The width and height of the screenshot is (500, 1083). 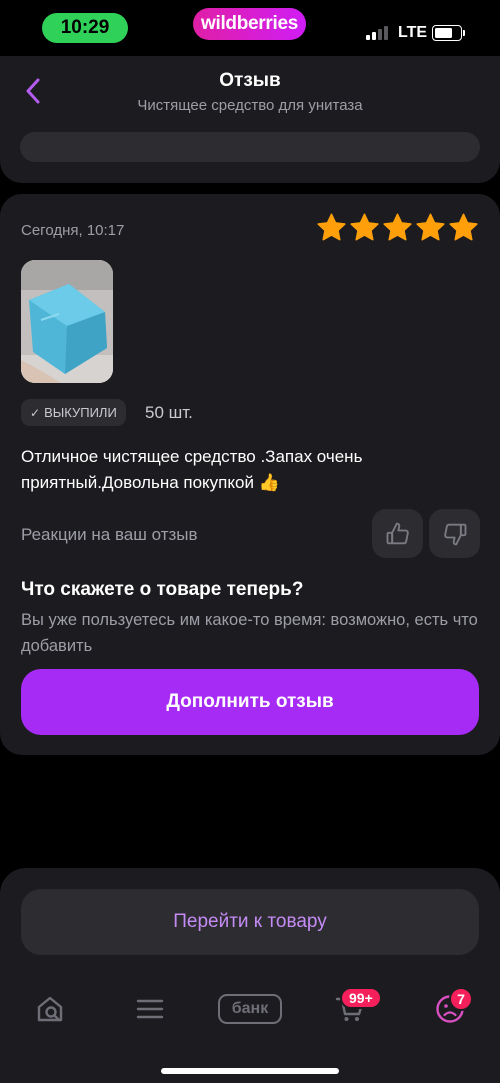 What do you see at coordinates (448, 33) in the screenshot?
I see `battery-icon` at bounding box center [448, 33].